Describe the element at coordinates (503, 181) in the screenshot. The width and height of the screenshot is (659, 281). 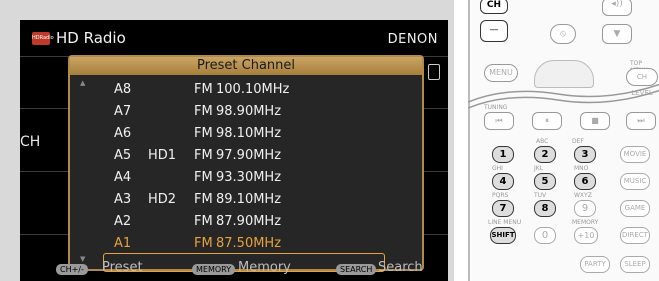
I see `key-4-button: 4` at that location.